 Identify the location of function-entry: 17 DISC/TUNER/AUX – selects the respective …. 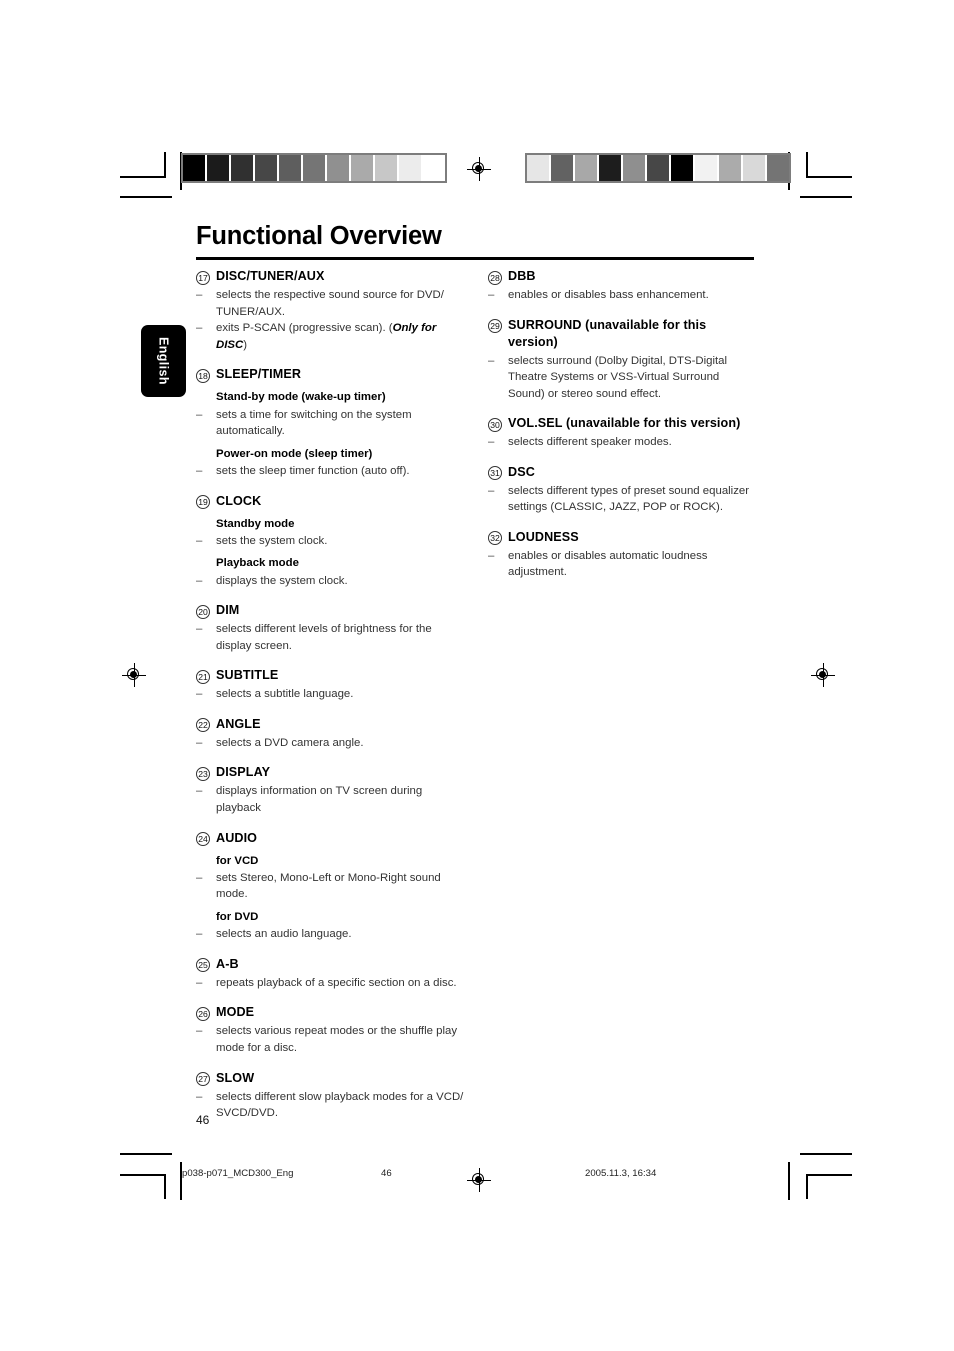
(330, 310).